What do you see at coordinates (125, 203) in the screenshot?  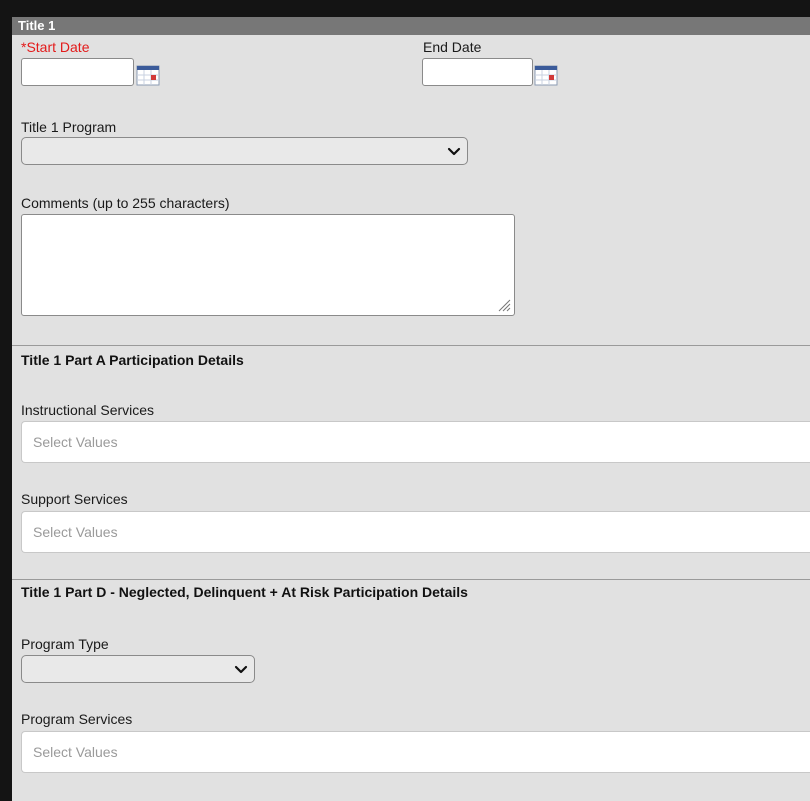 I see `comments-label: Comments (up to 255 characters)` at bounding box center [125, 203].